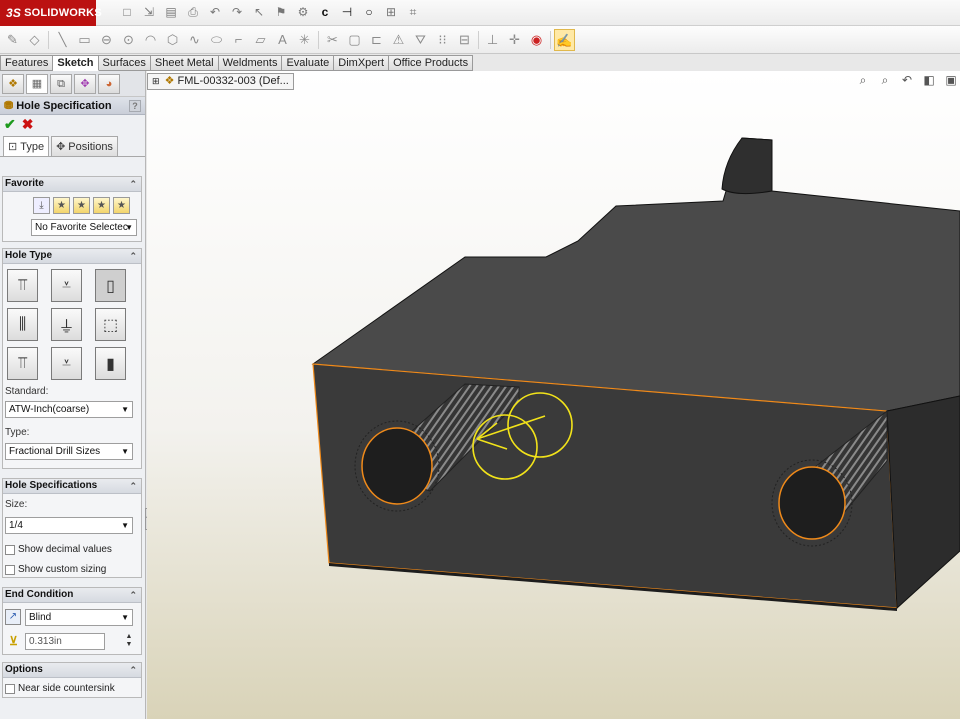 The image size is (960, 719). What do you see at coordinates (923, 502) in the screenshot?
I see `right-face` at bounding box center [923, 502].